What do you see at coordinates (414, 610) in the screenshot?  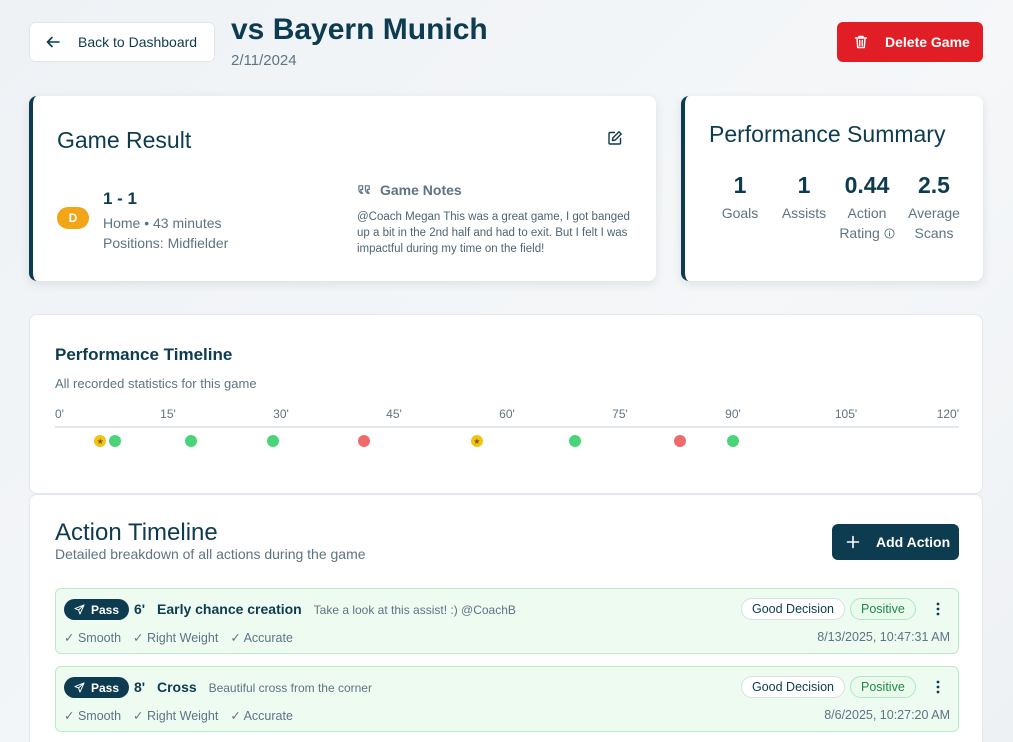 I see `action-note: Take a look at this assist! :) @CoachB` at bounding box center [414, 610].